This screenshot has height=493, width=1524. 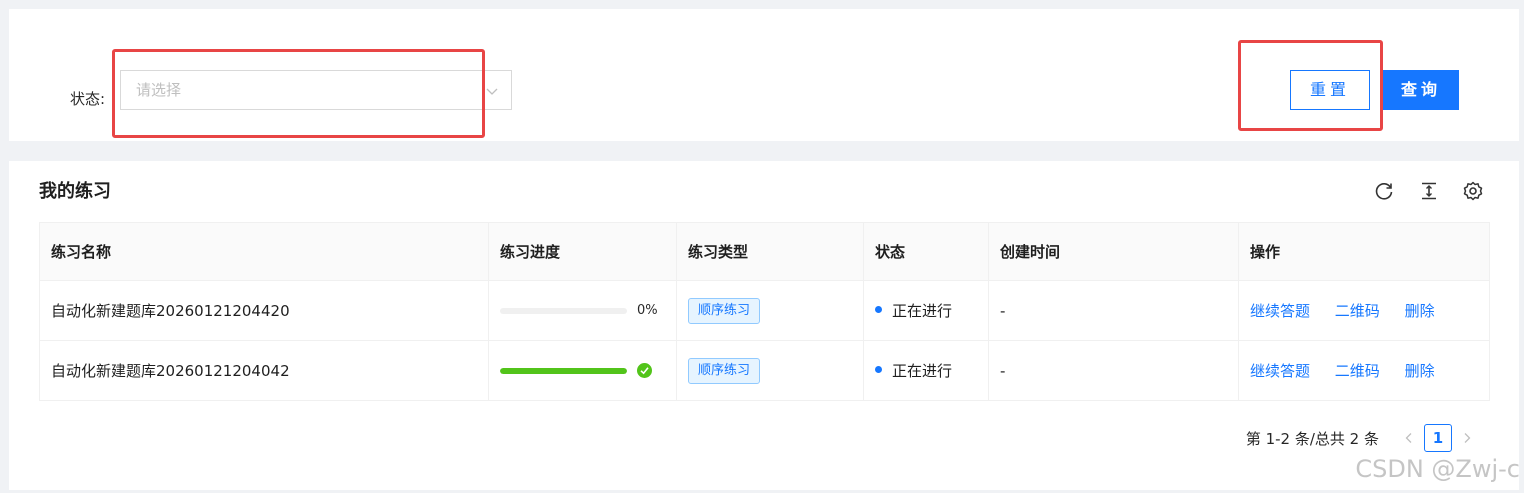 What do you see at coordinates (264, 251) in the screenshot?
I see `column-header: 练习名称` at bounding box center [264, 251].